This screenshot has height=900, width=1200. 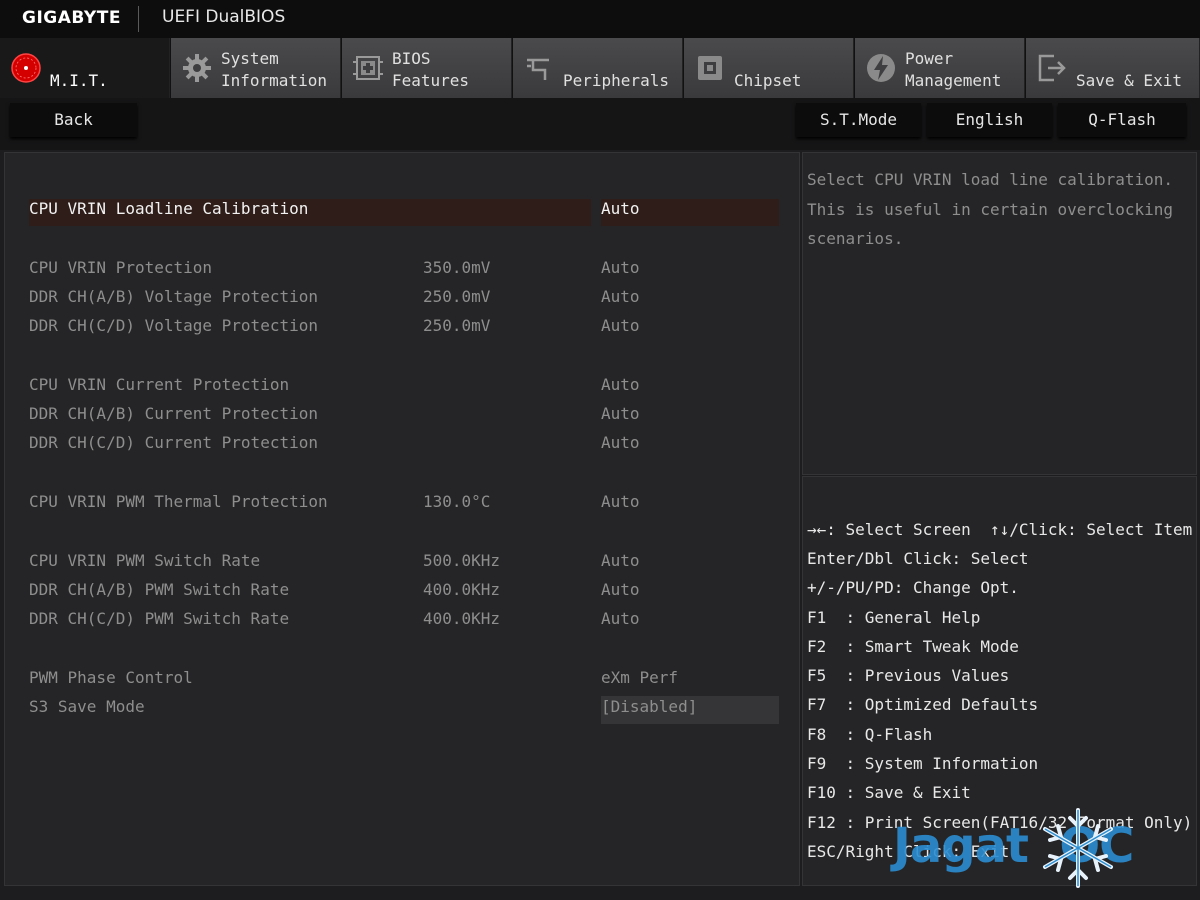 I want to click on bios-product-name: UEFI DualBIOS, so click(x=224, y=17).